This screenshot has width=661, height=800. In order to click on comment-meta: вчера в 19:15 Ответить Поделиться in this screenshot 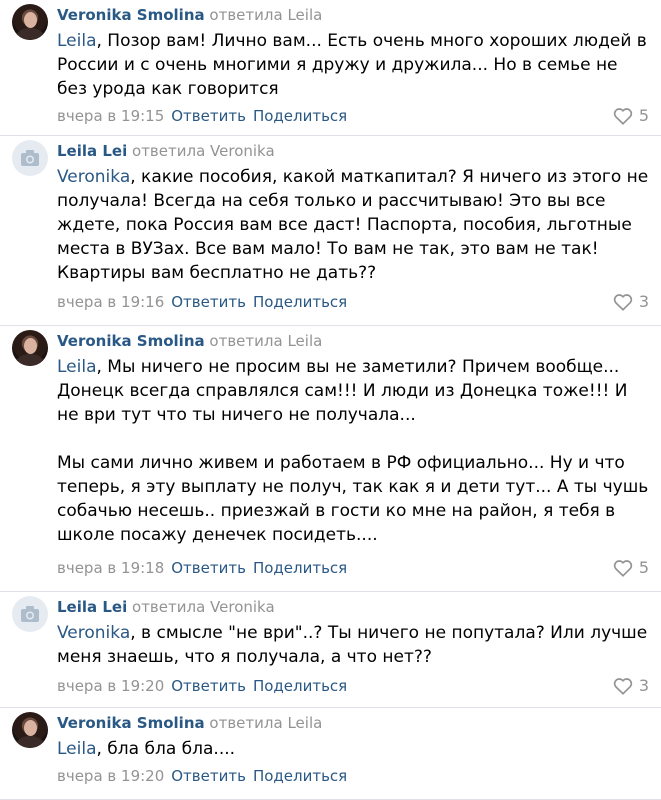, I will do `click(202, 116)`.